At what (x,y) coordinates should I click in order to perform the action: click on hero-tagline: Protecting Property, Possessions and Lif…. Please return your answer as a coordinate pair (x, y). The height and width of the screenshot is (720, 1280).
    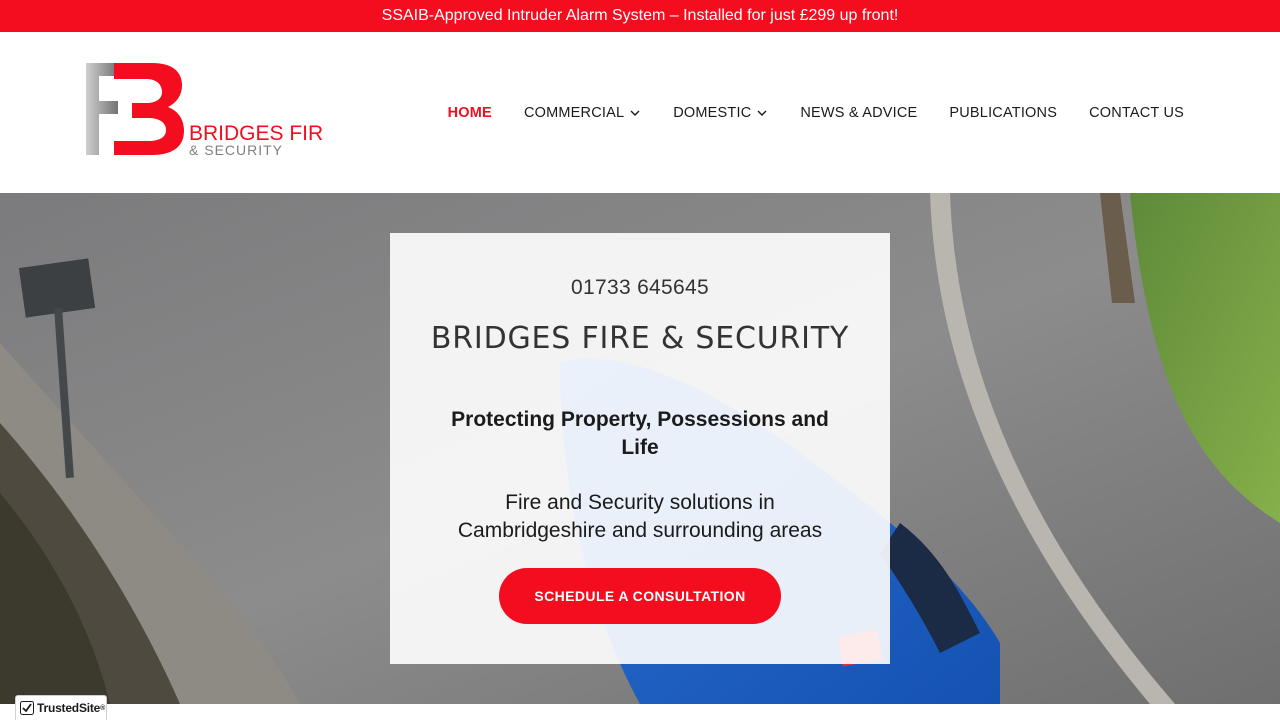
    Looking at the image, I should click on (640, 433).